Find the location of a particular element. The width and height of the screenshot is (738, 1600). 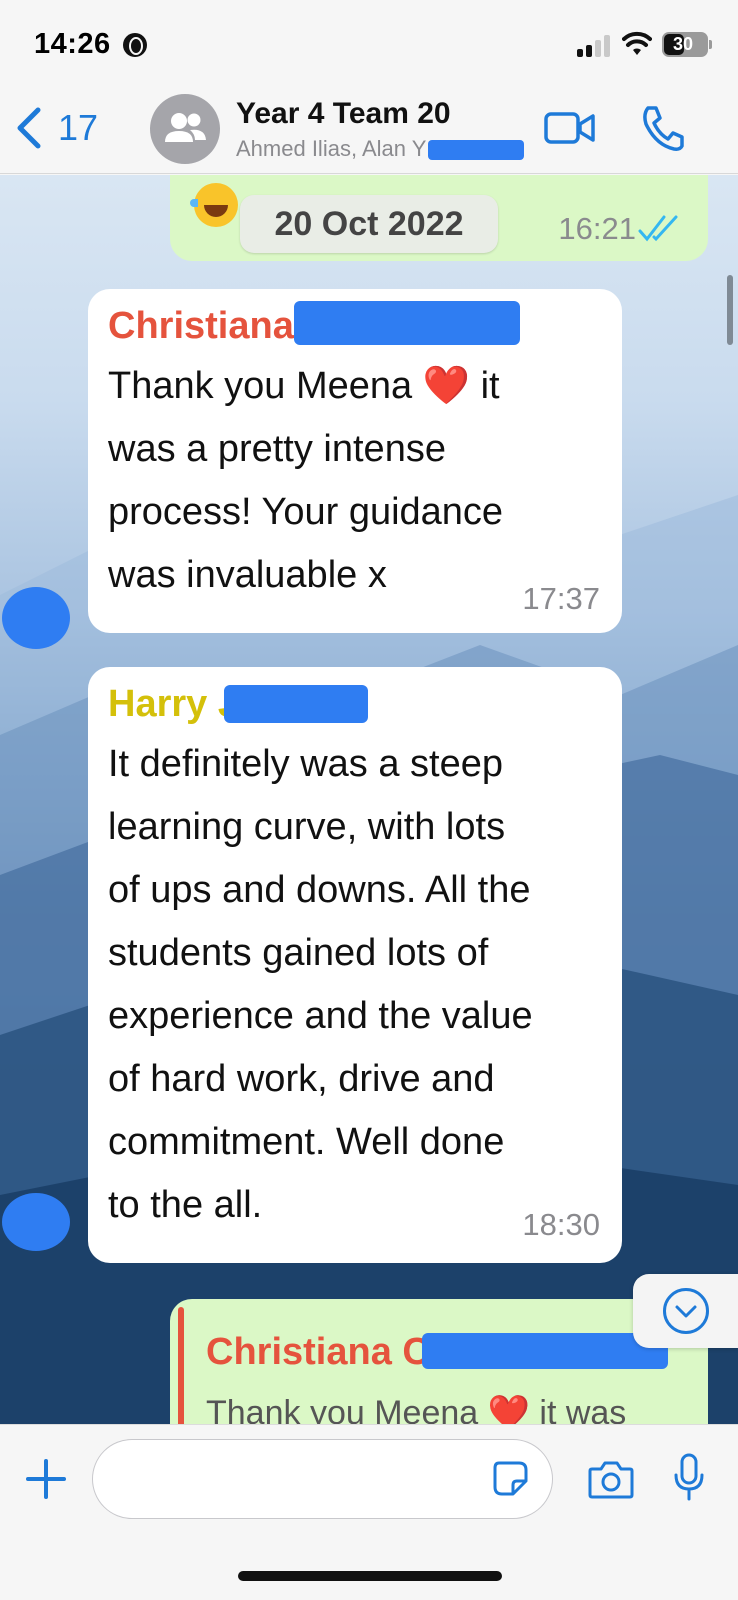

message-sender: Harry J is located at coordinates (173, 704).